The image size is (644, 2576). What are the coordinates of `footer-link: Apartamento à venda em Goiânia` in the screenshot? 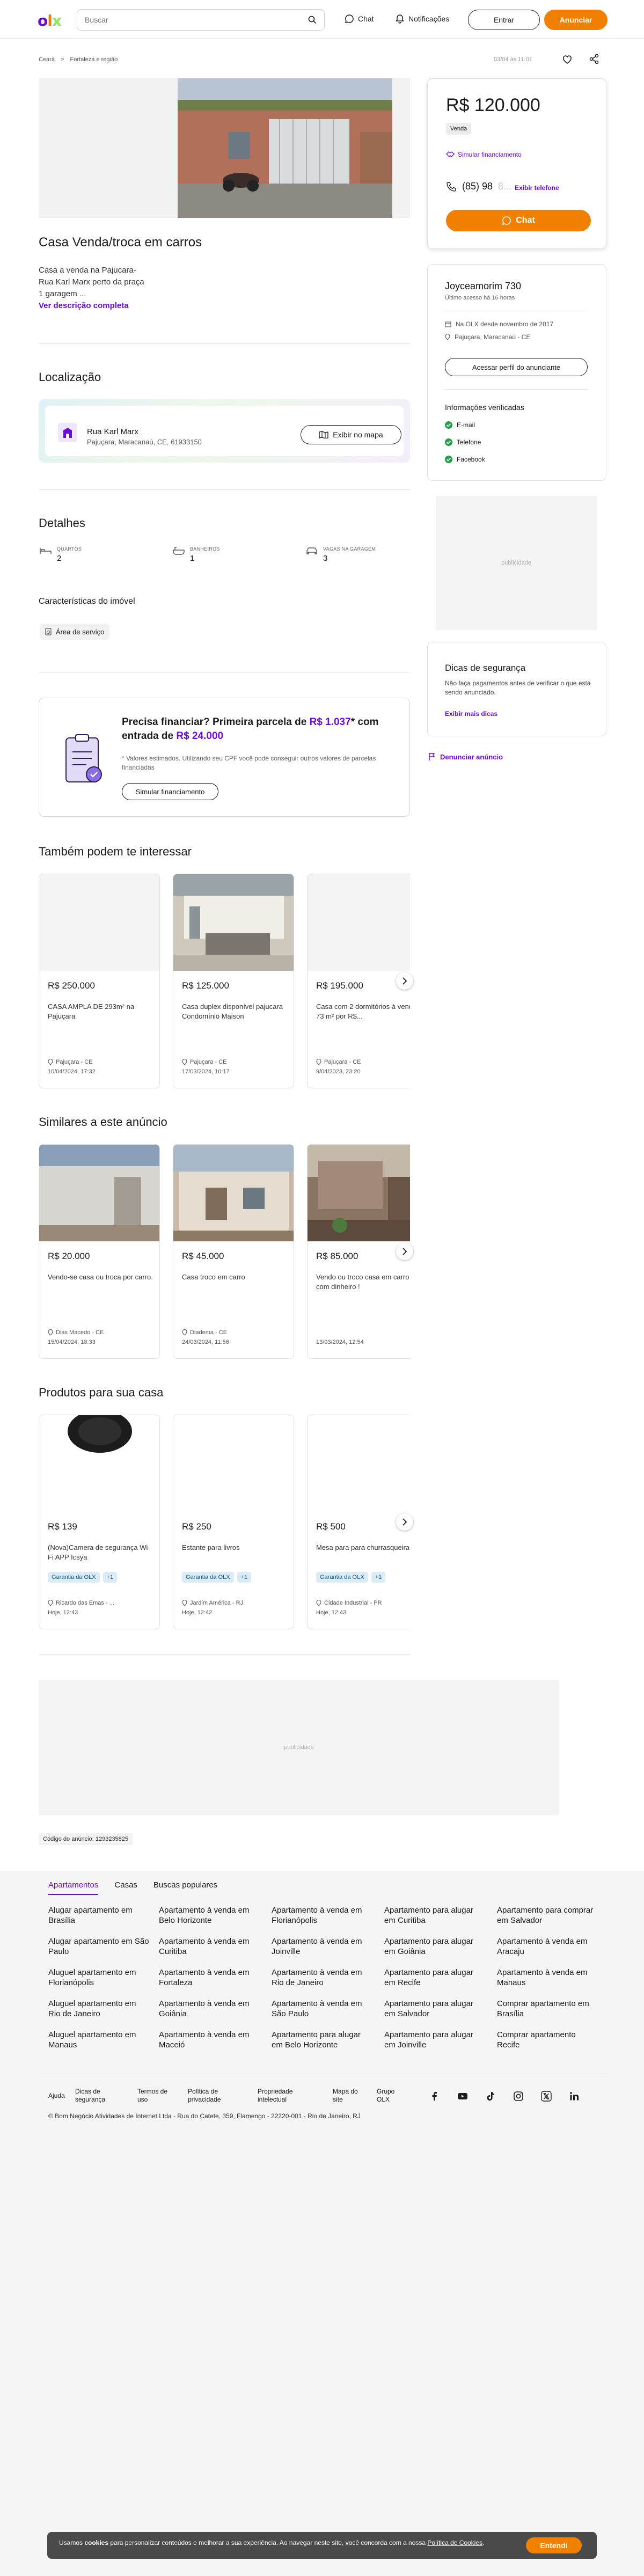 It's located at (210, 2009).